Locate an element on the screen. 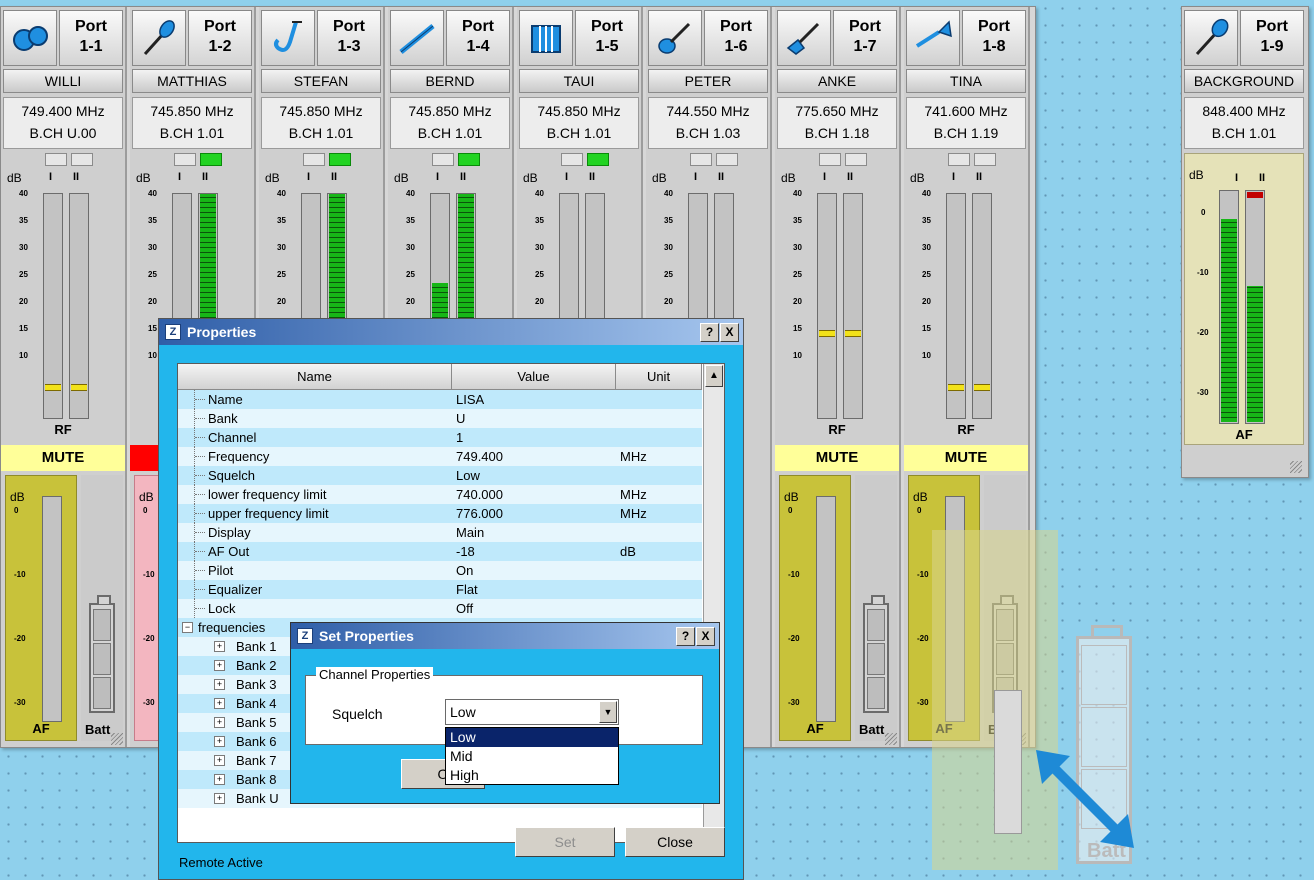 The image size is (1314, 880). property-row: Equalizer Flat is located at coordinates (440, 589).